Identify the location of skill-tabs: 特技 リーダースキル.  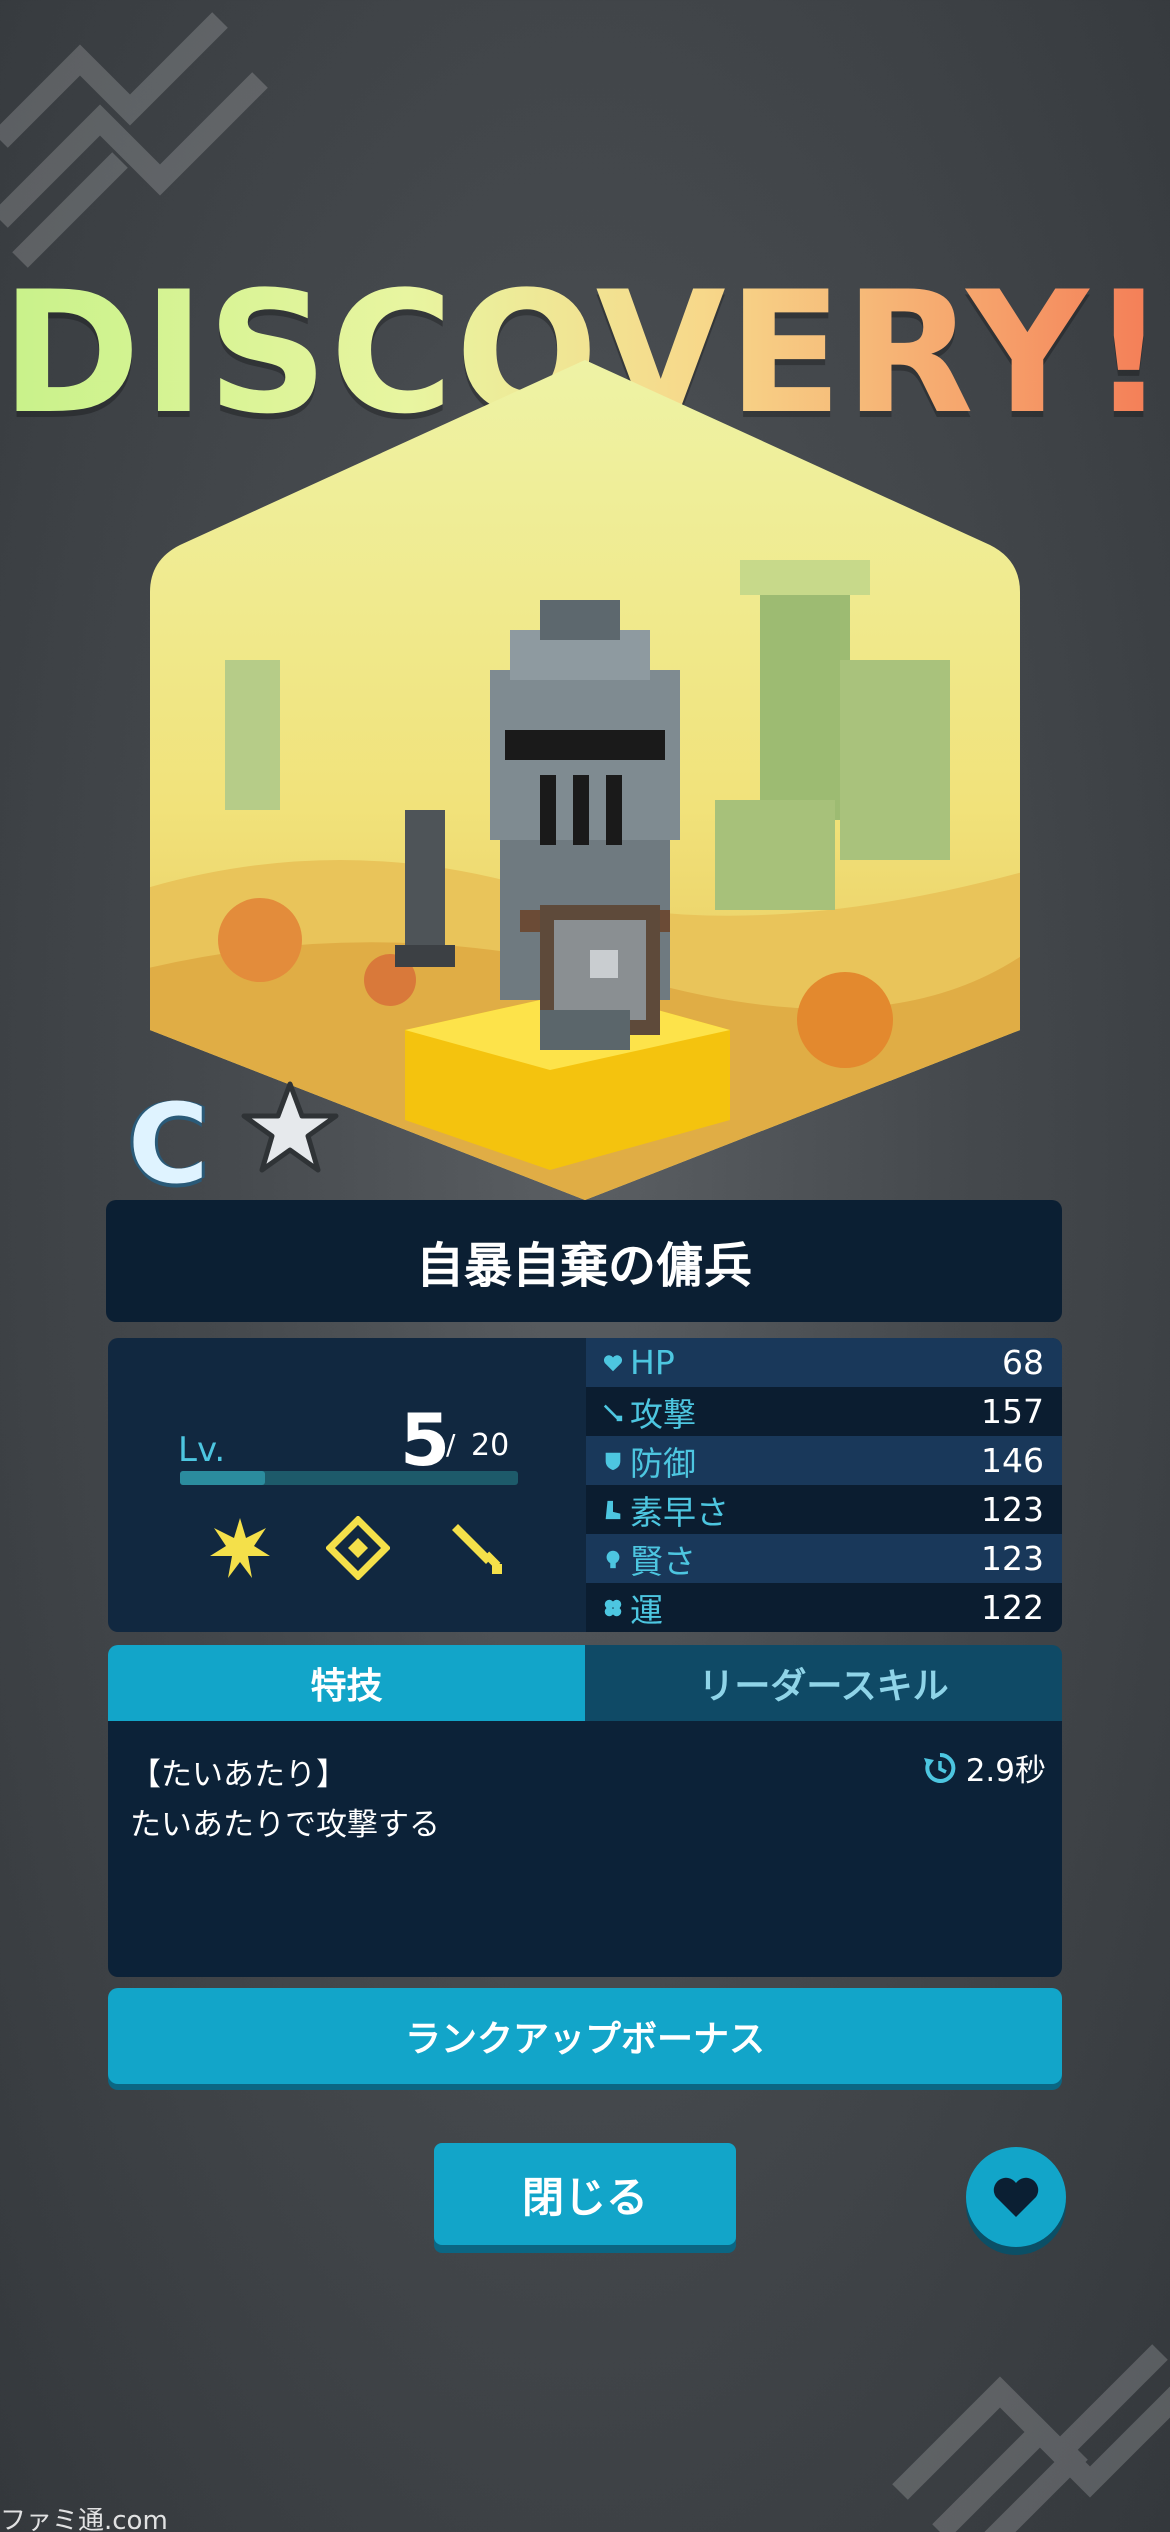
(585, 1683).